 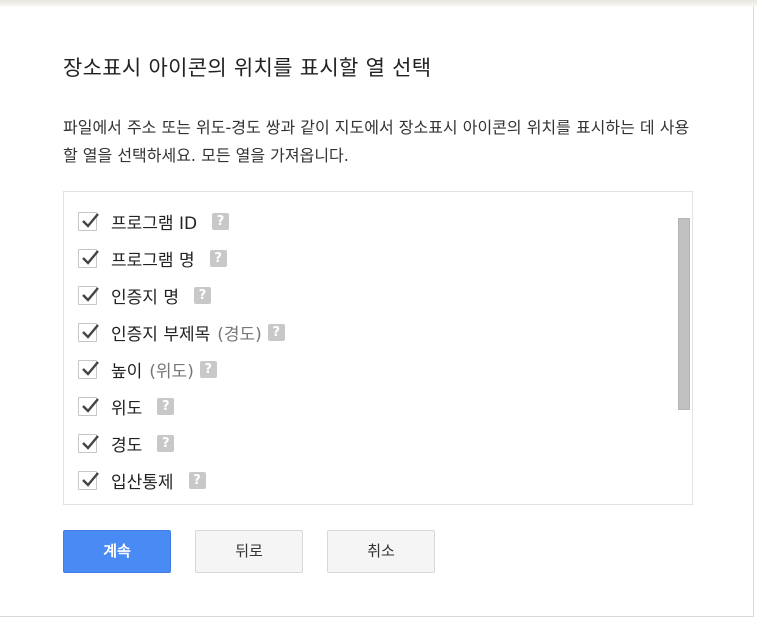 I want to click on column-label: 높이 (위도) ?, so click(x=164, y=369).